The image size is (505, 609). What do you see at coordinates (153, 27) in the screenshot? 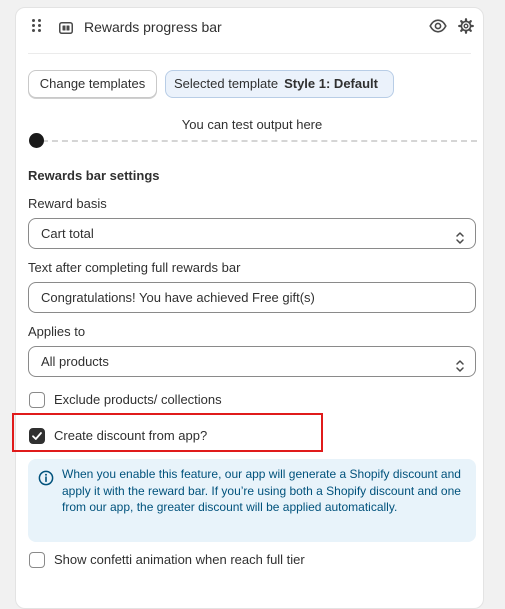
I see `block-title: Rewards progress bar` at bounding box center [153, 27].